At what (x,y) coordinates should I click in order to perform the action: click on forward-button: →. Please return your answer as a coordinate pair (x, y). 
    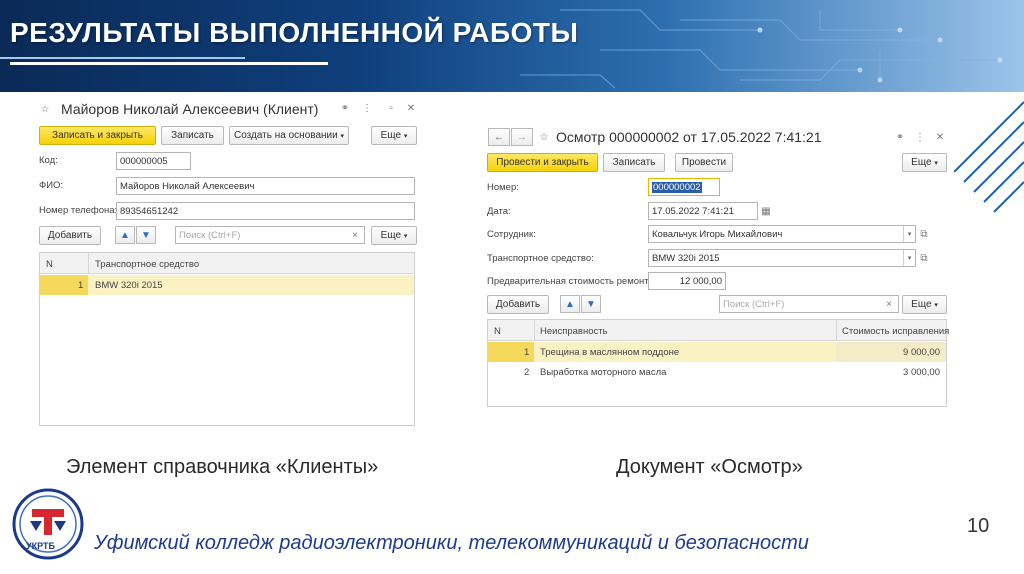
    Looking at the image, I should click on (522, 137).